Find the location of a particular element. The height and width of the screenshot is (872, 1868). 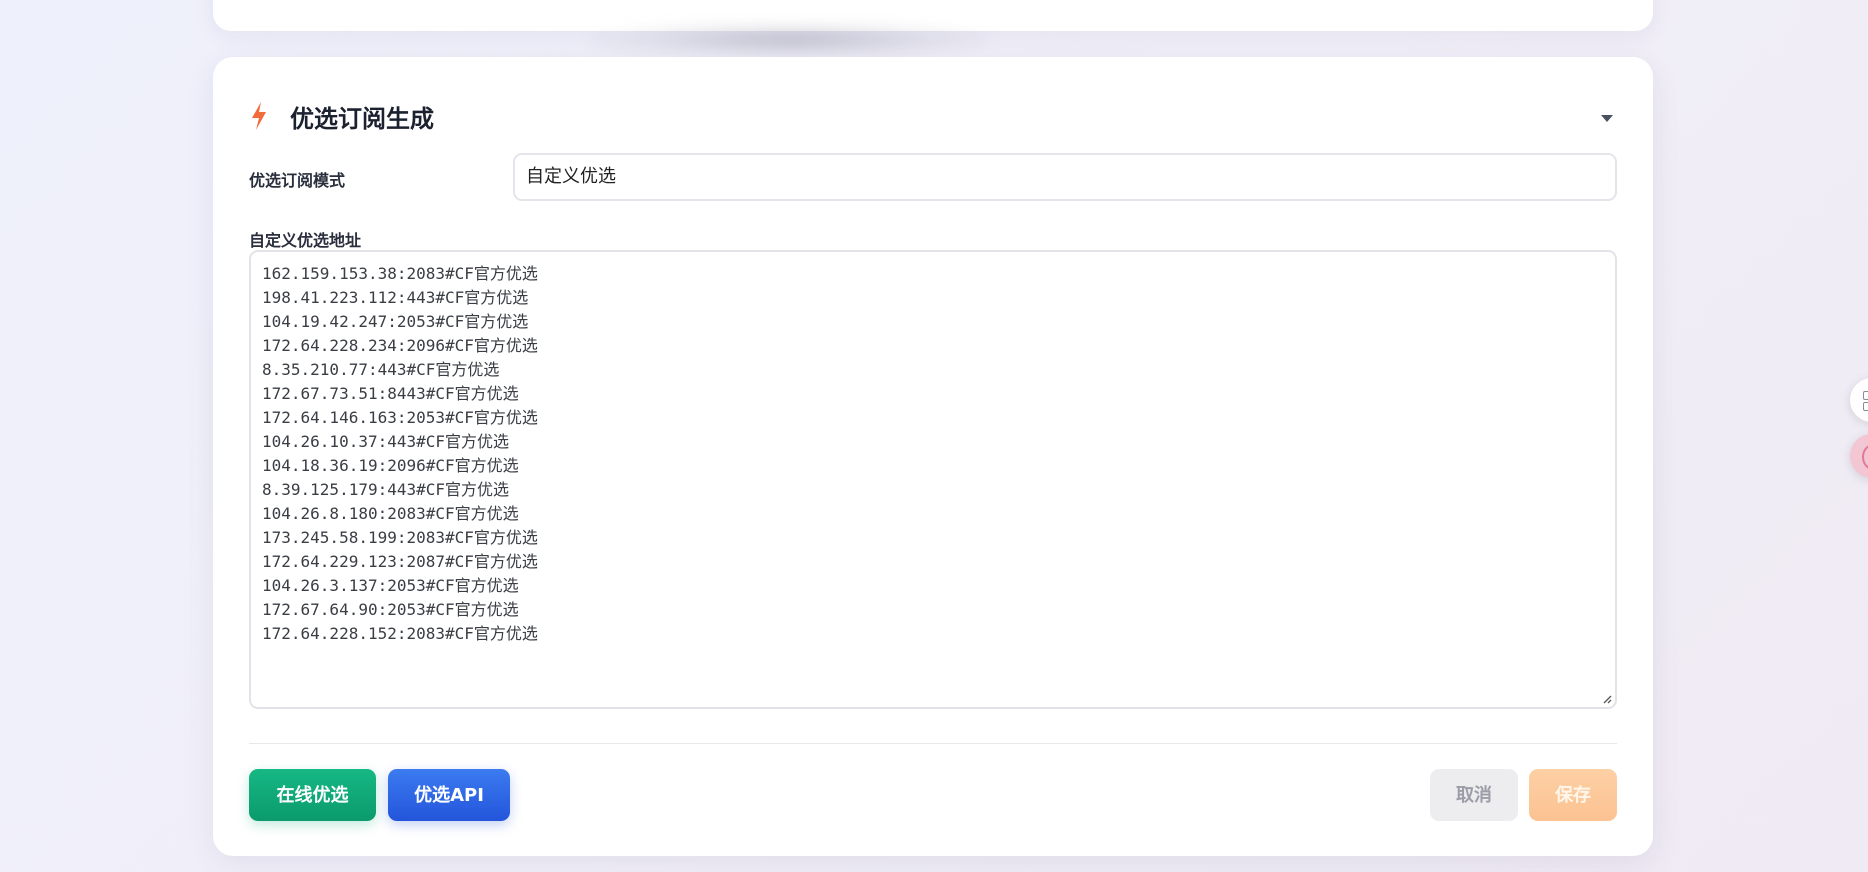

address-line: 172.67.64.90:2053#CF官方优选 is located at coordinates (390, 609).